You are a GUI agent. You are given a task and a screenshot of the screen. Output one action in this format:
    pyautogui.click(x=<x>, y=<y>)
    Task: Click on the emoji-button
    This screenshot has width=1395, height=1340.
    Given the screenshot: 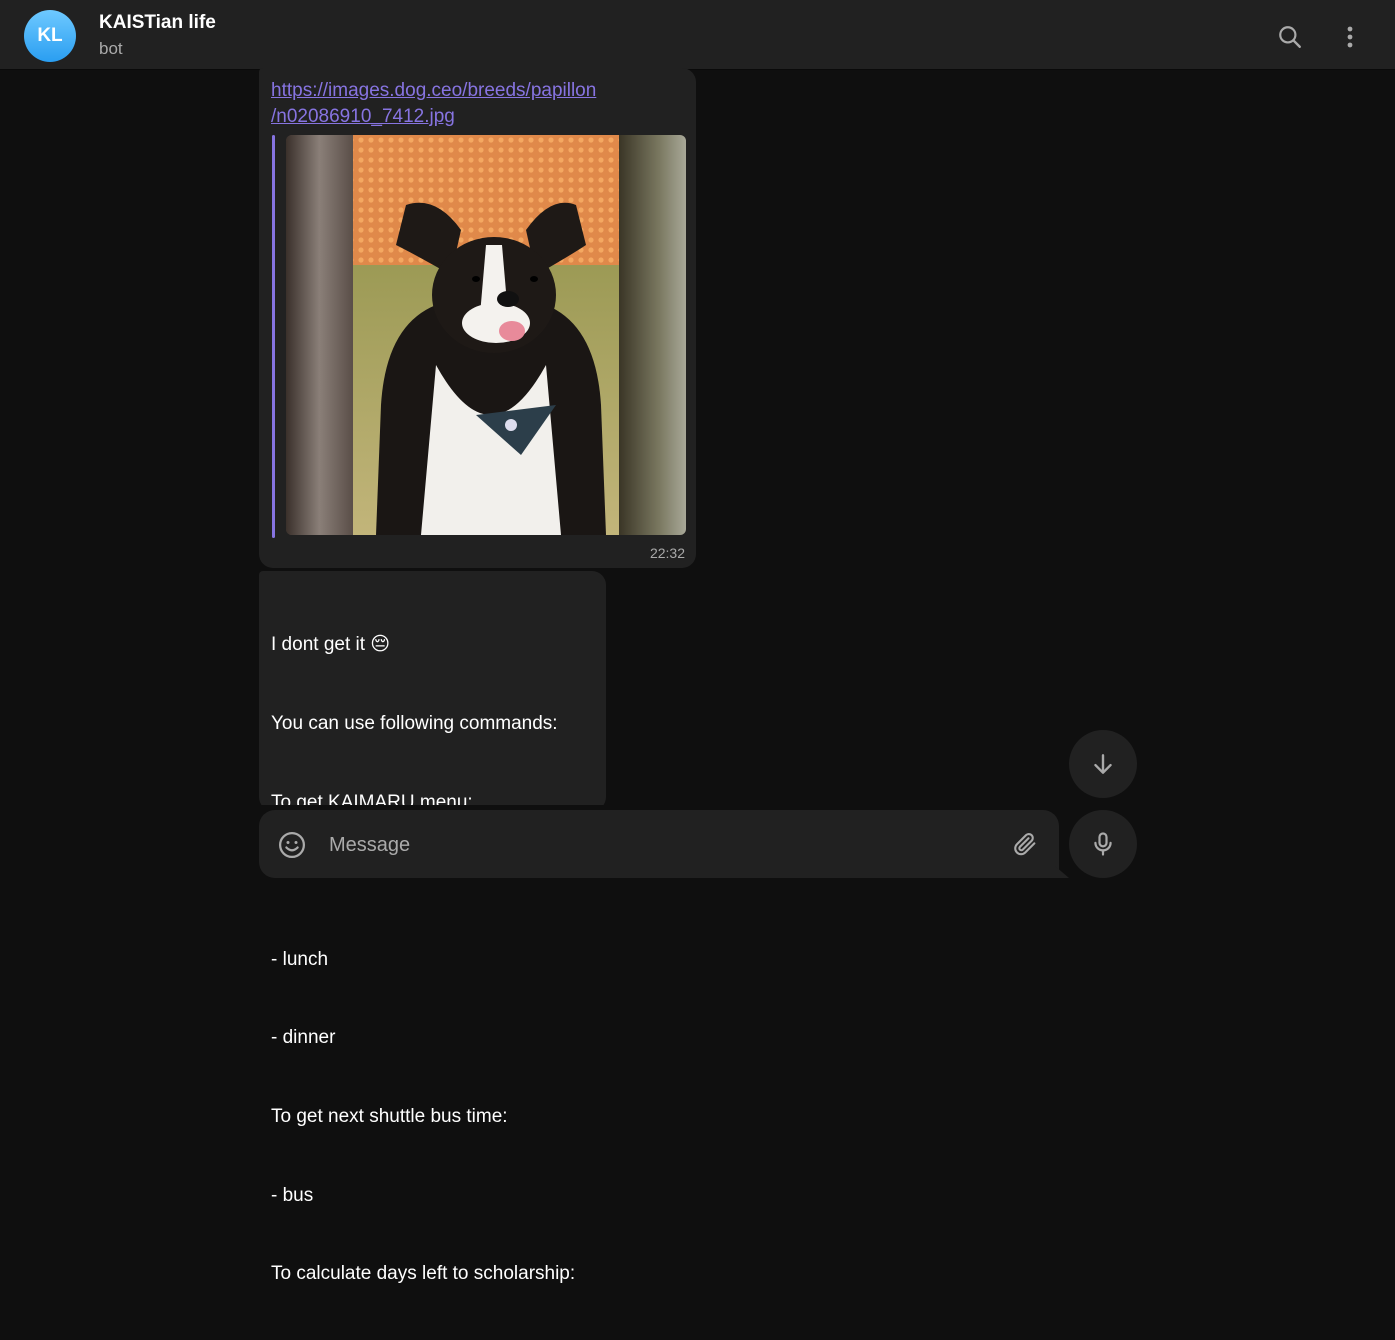 What is the action you would take?
    pyautogui.click(x=292, y=845)
    